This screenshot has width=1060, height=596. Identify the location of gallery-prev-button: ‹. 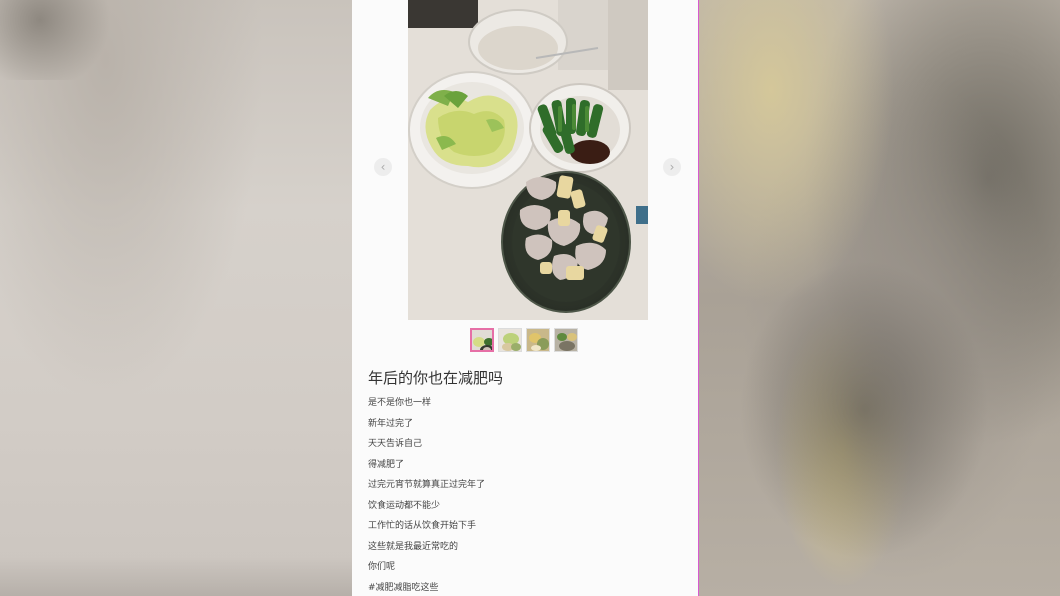
(383, 167).